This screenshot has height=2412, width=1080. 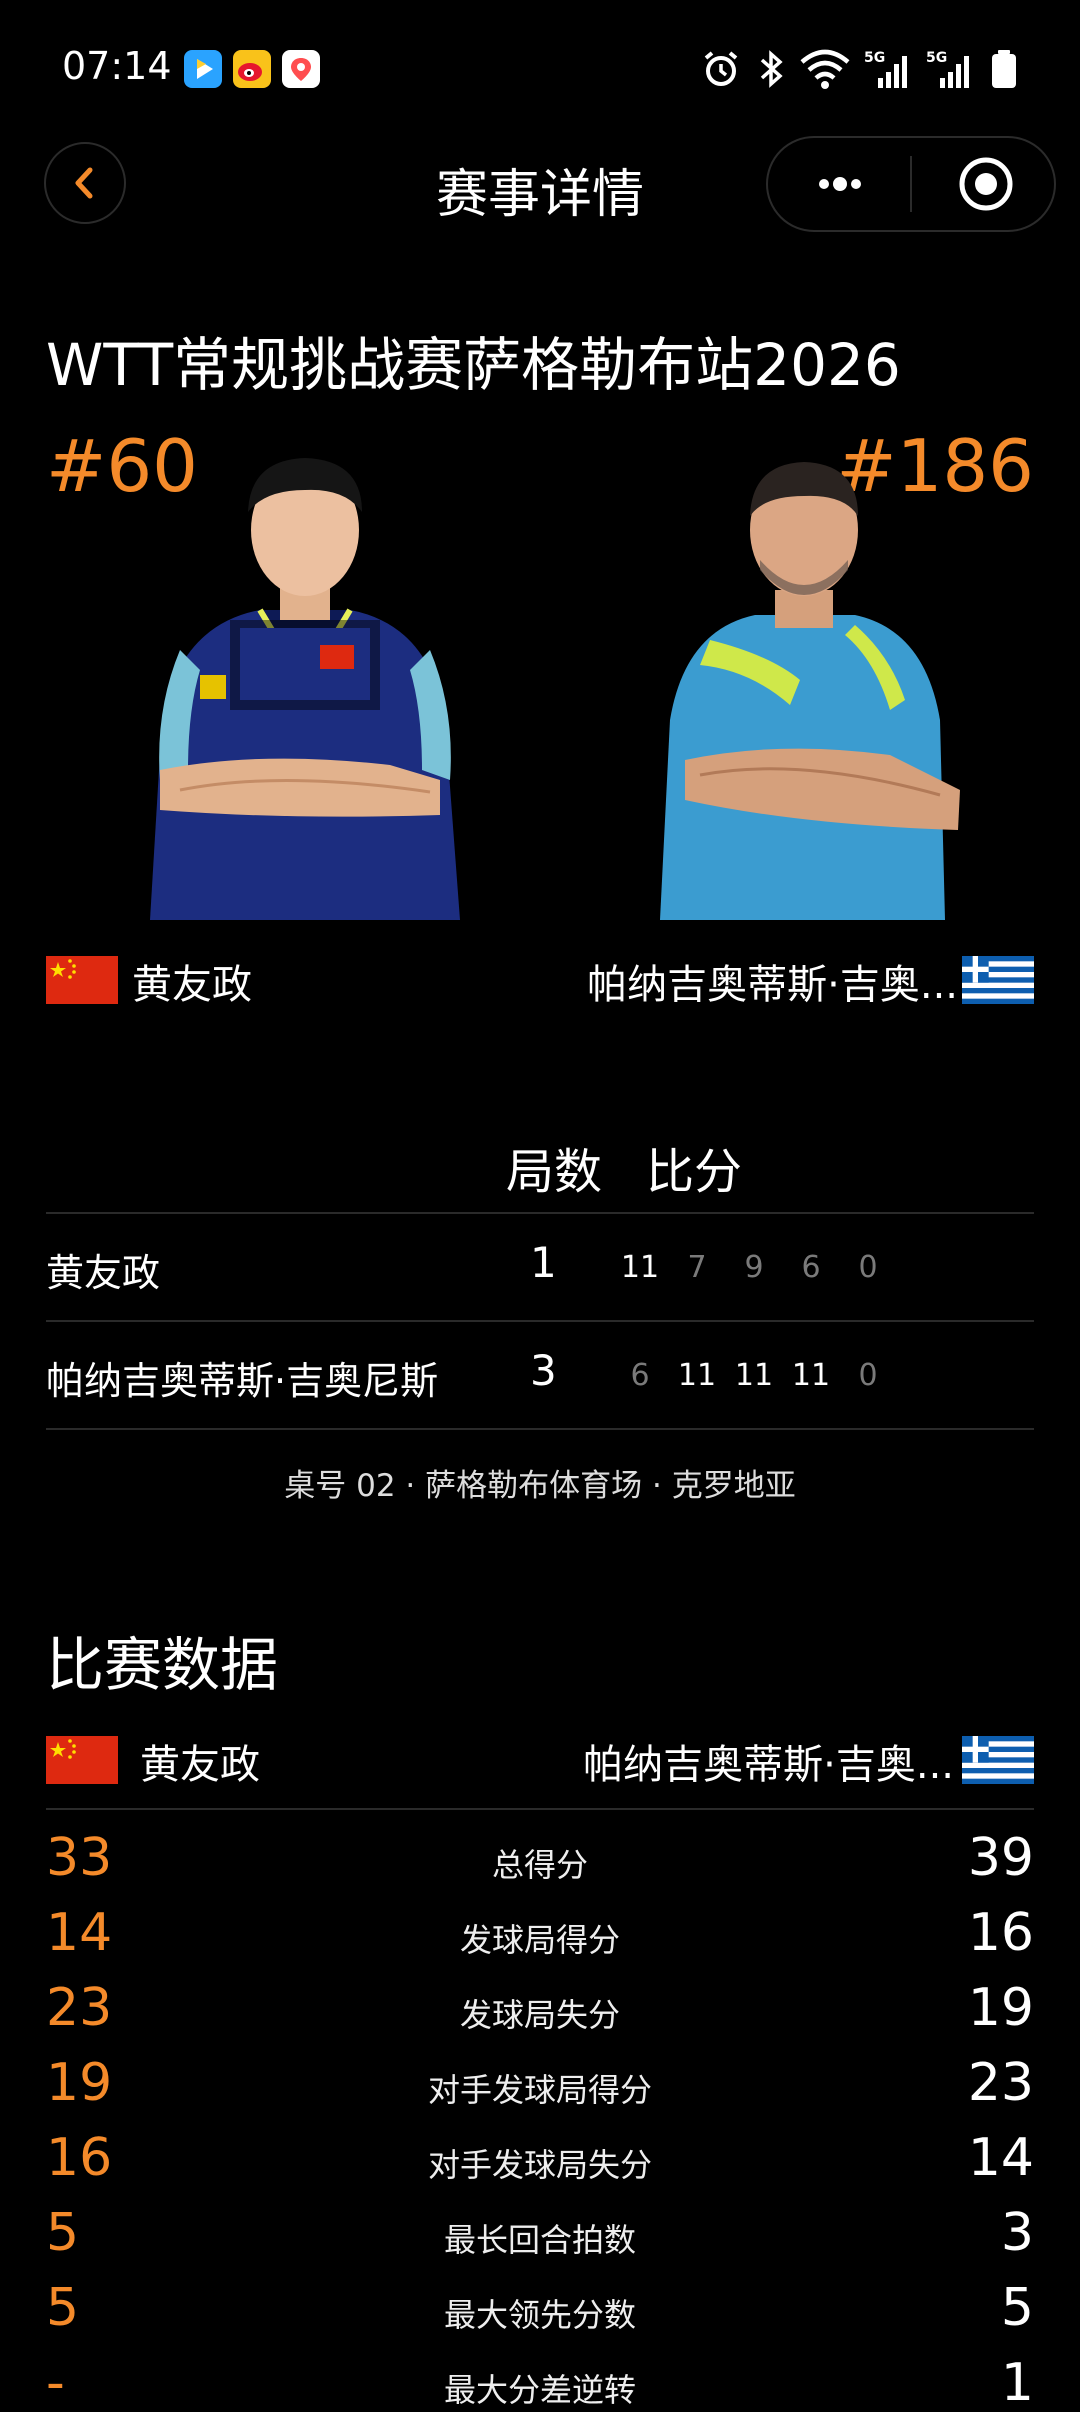 I want to click on status-time: 07:14, so click(x=117, y=66).